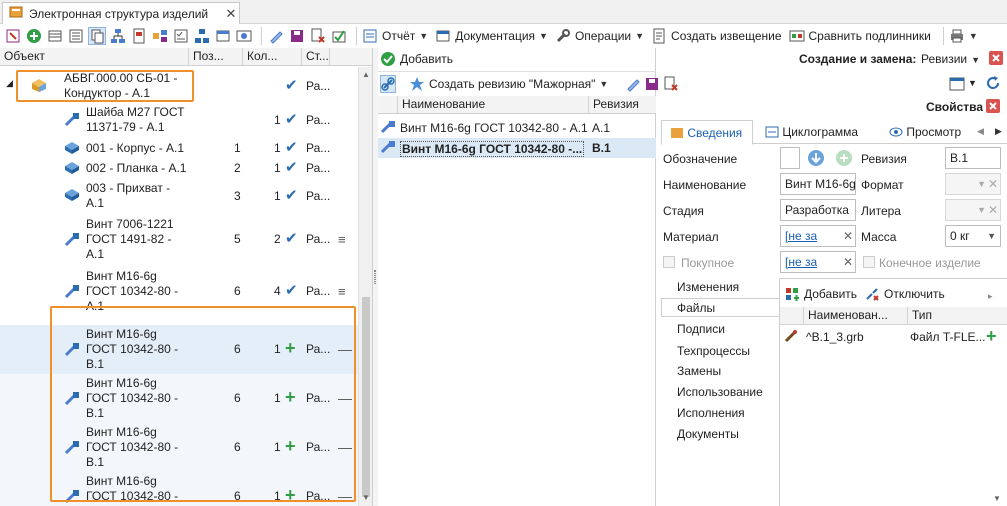 The width and height of the screenshot is (1007, 506). What do you see at coordinates (818, 210) in the screenshot?
I see `stage-field: Разработка` at bounding box center [818, 210].